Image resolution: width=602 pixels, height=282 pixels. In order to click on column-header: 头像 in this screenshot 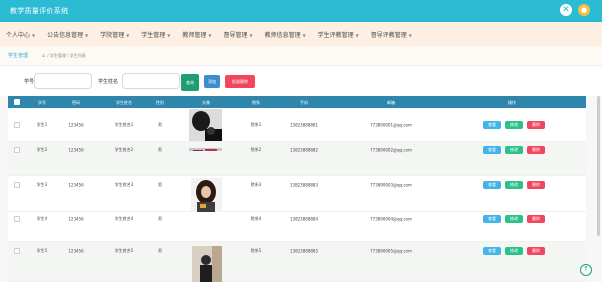, I will do `click(206, 102)`.